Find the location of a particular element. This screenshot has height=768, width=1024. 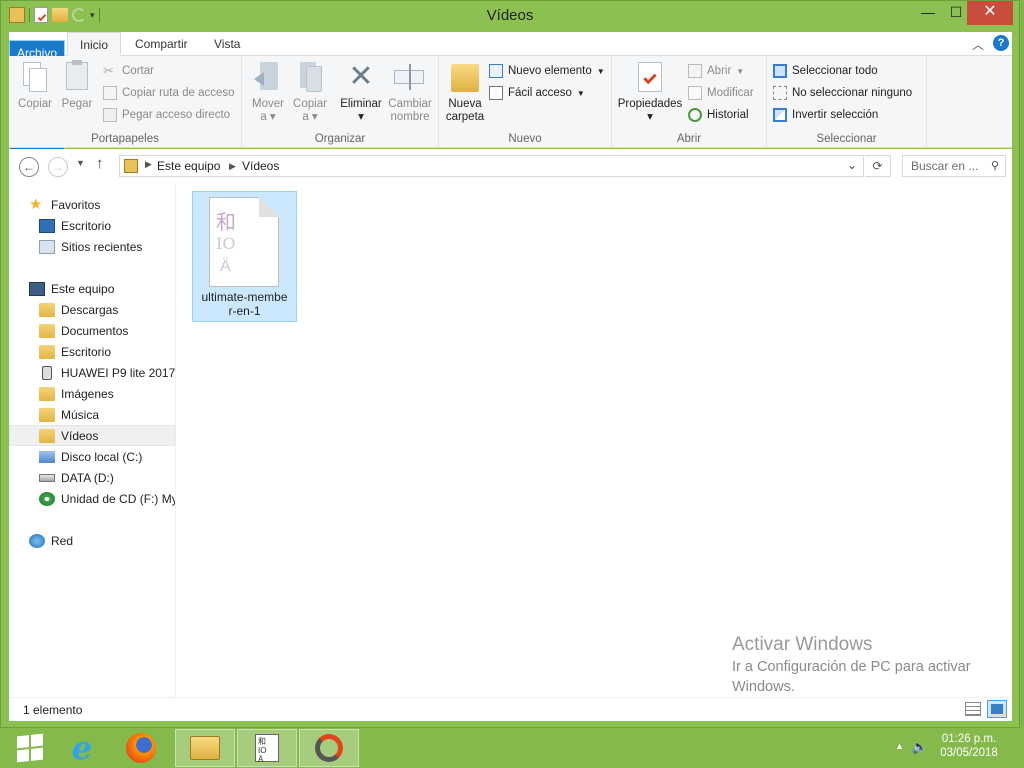

recent-places-icon is located at coordinates (47, 246).